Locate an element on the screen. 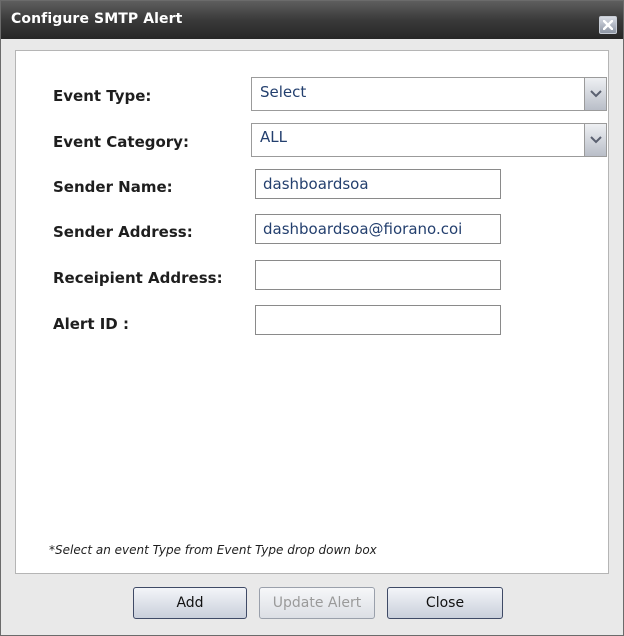 The width and height of the screenshot is (624, 636). event-type-dropdown-arrow is located at coordinates (595, 94).